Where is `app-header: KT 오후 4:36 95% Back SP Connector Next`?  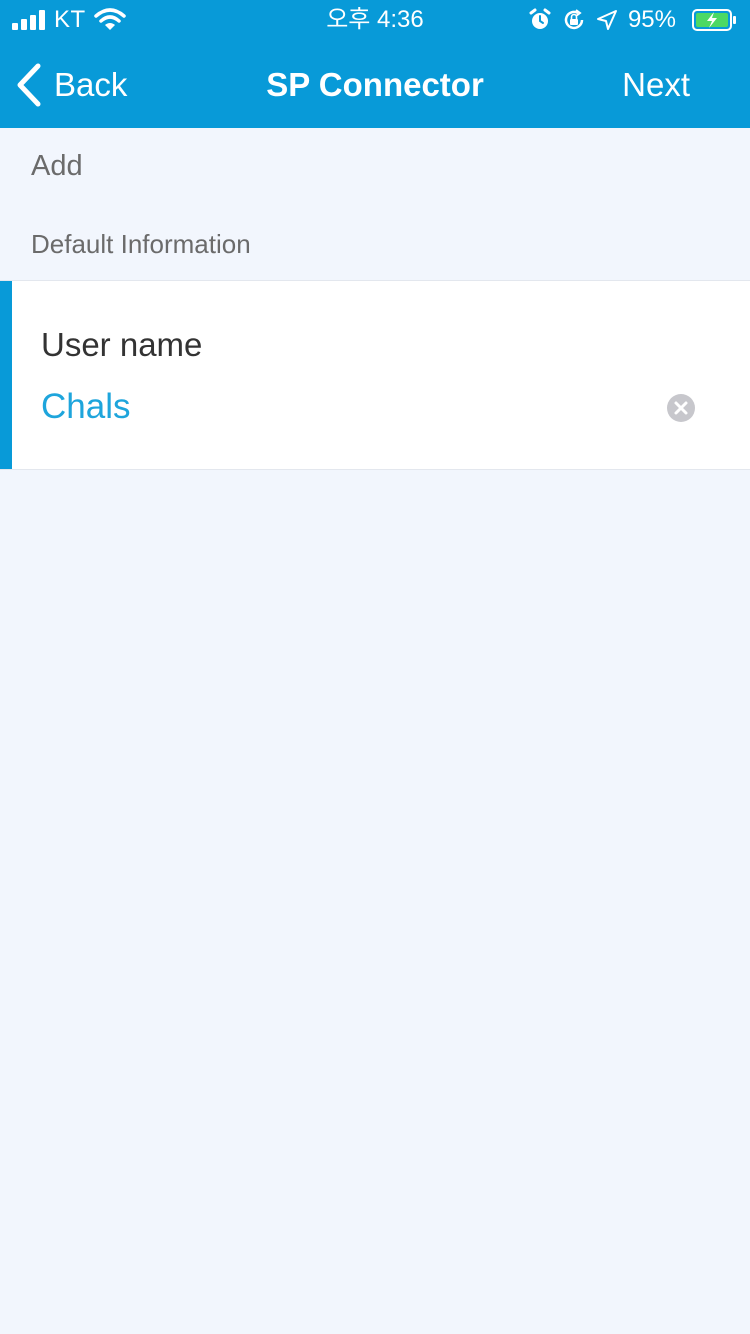 app-header: KT 오후 4:36 95% Back SP Connector Next is located at coordinates (375, 64).